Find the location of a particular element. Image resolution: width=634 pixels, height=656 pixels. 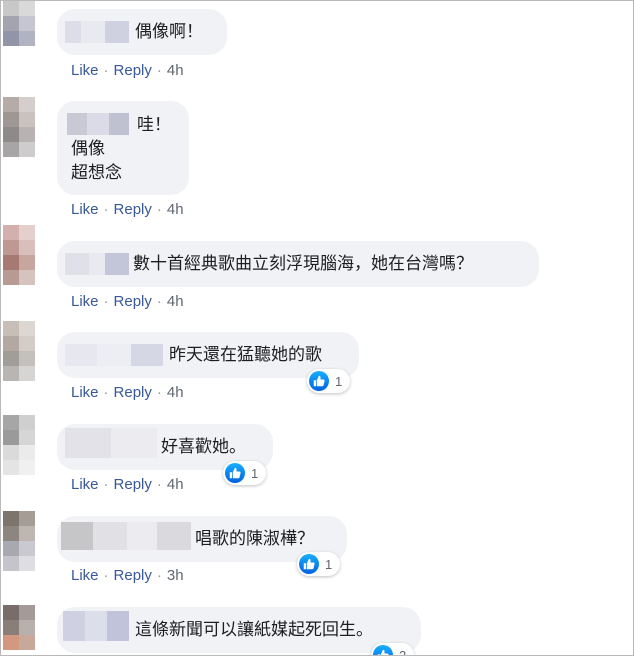

comment-actions: Like · Reply · 3h is located at coordinates (127, 575).